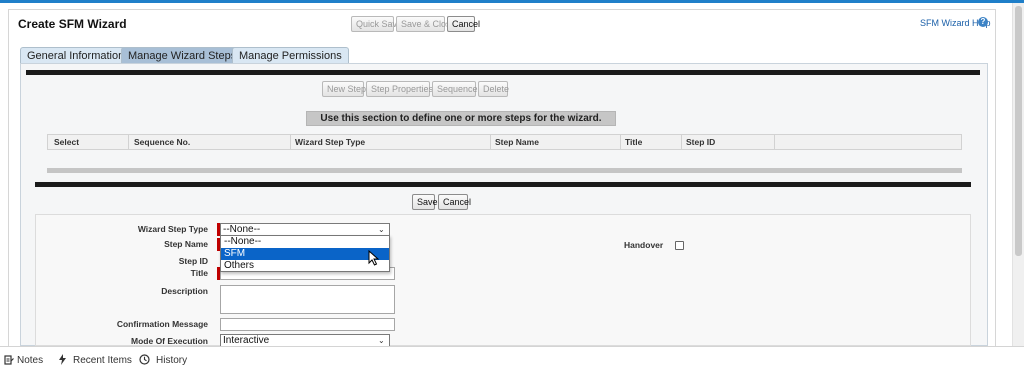  I want to click on select-value: Interactive, so click(246, 340).